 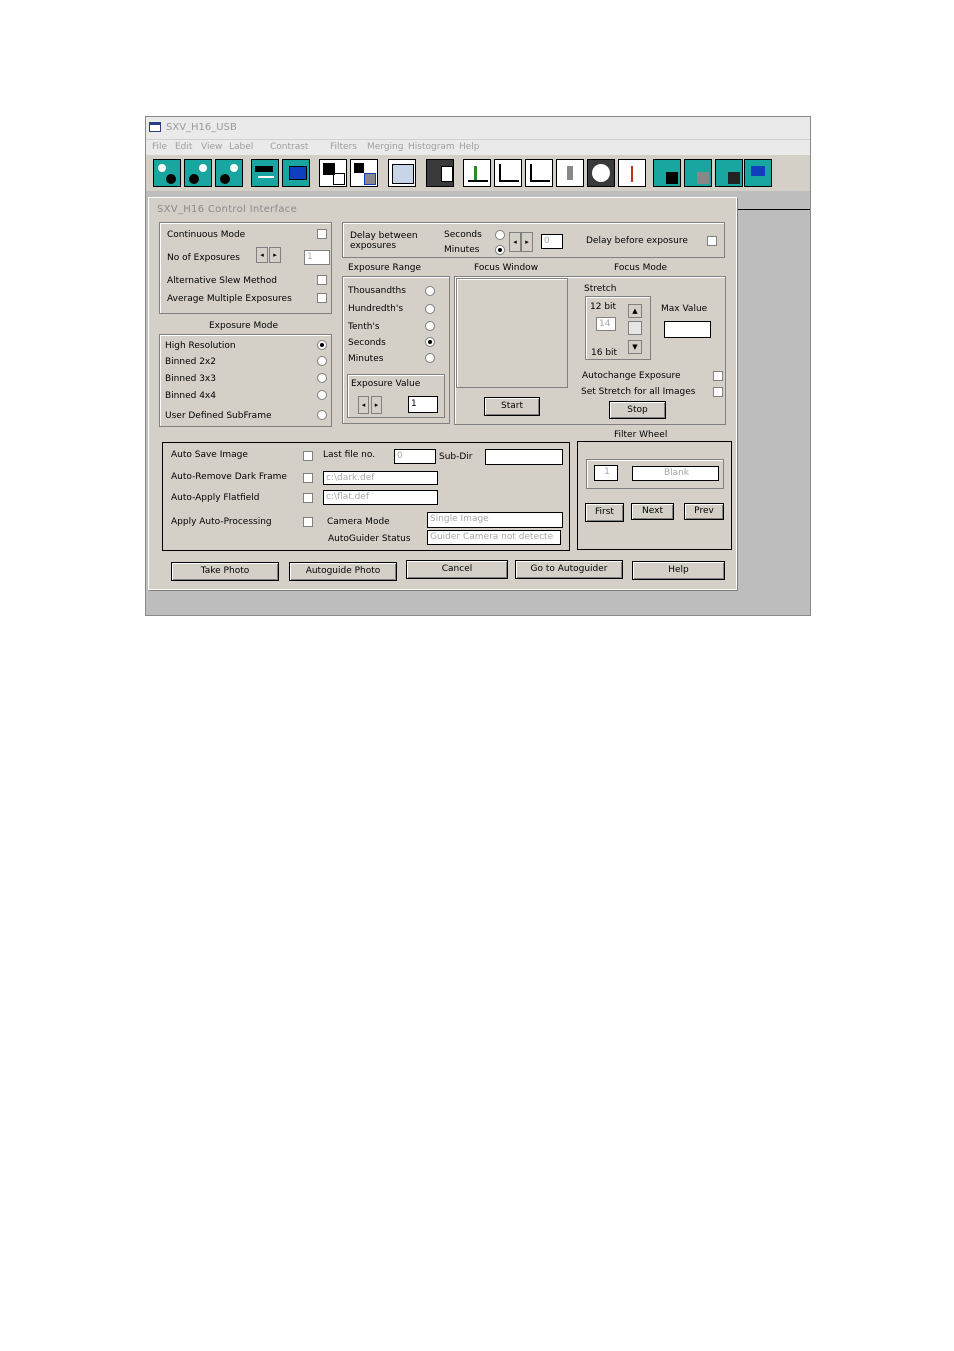 I want to click on menu-contrast: Contrast, so click(x=289, y=147).